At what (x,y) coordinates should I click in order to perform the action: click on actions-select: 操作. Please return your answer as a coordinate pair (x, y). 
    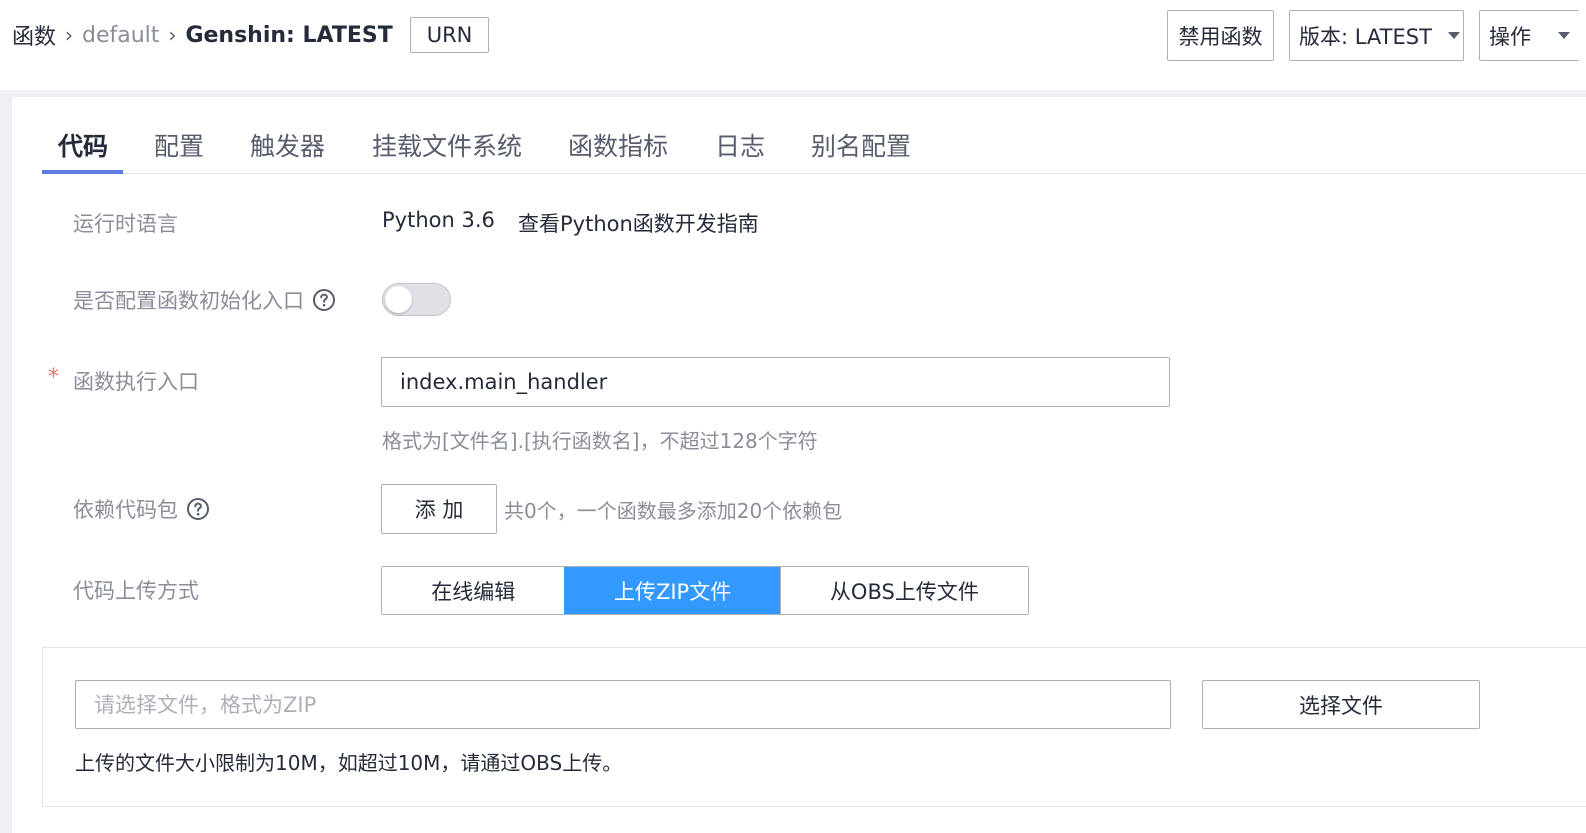
    Looking at the image, I should click on (1529, 35).